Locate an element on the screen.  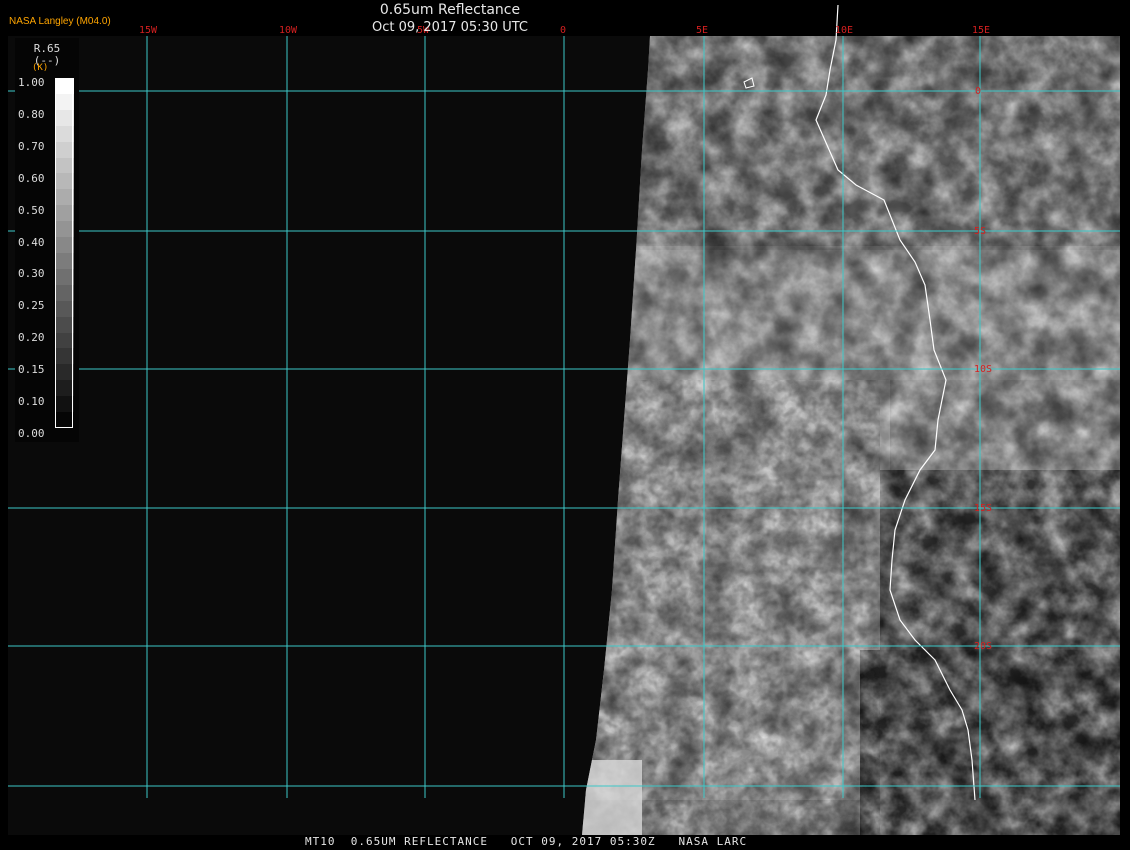
legend-tick-label: 0.30 is located at coordinates (31, 274).